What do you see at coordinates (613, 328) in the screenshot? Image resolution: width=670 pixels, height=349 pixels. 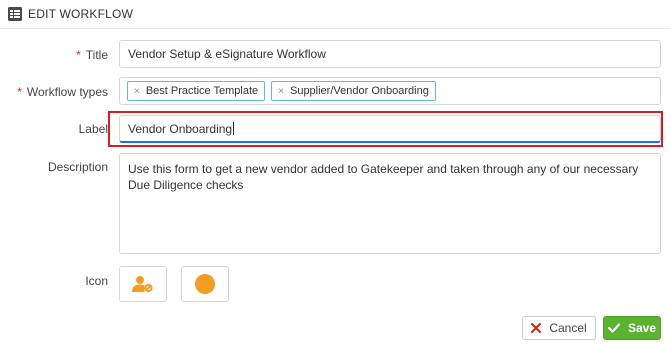 I see `check-icon` at bounding box center [613, 328].